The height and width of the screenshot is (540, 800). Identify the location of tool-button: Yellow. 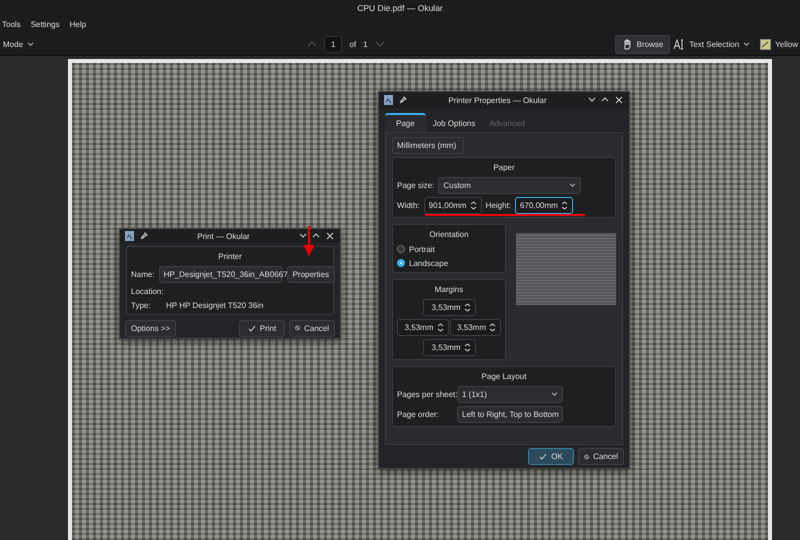
(778, 44).